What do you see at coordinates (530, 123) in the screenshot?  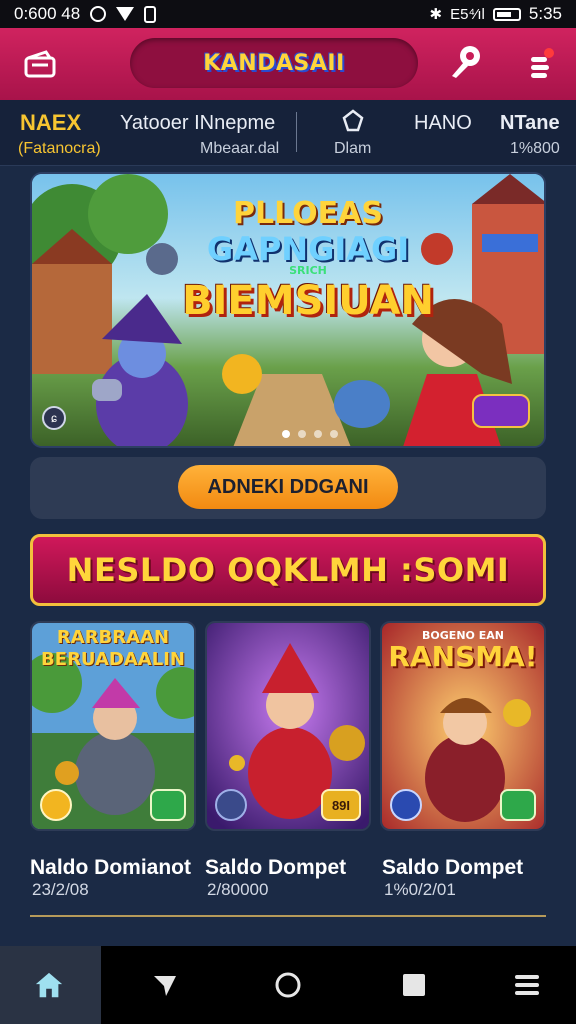 I see `col4-label: NTane` at bounding box center [530, 123].